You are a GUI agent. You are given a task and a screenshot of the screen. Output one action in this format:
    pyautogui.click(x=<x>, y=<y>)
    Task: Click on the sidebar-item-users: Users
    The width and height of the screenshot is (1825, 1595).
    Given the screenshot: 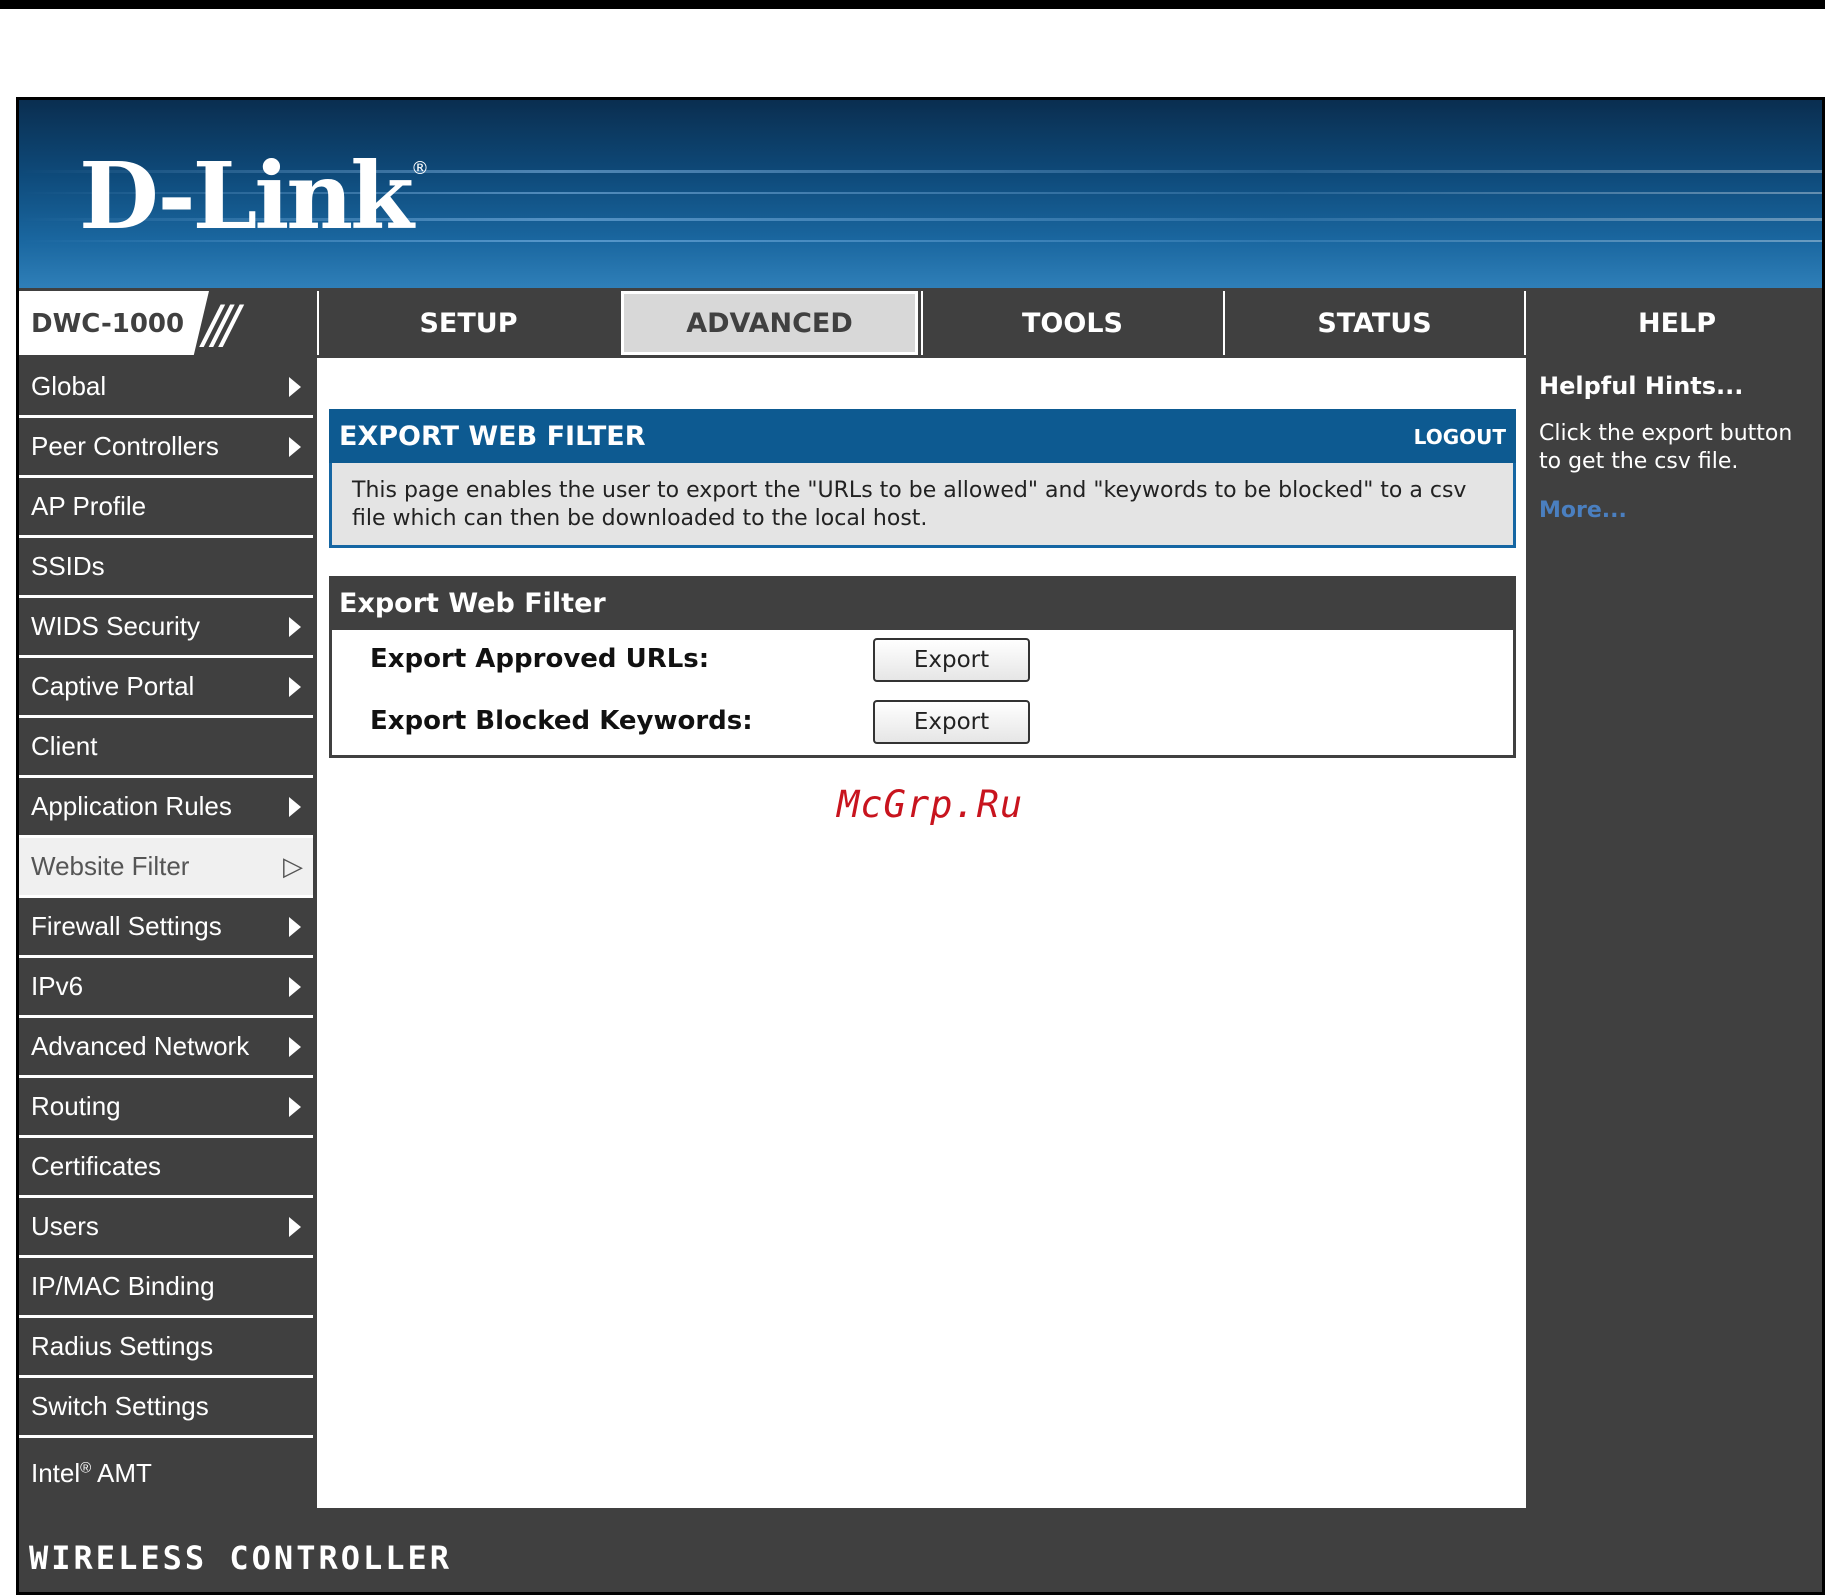 What is the action you would take?
    pyautogui.click(x=166, y=1226)
    